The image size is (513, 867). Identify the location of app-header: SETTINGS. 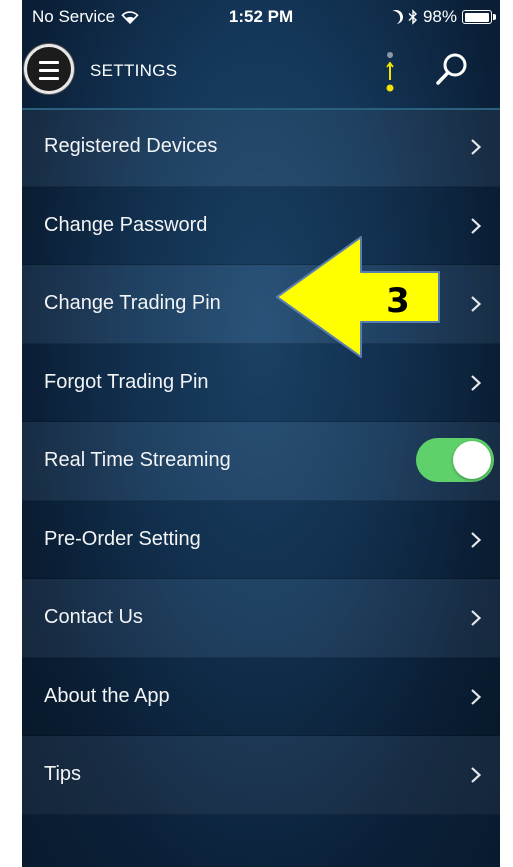
(261, 71).